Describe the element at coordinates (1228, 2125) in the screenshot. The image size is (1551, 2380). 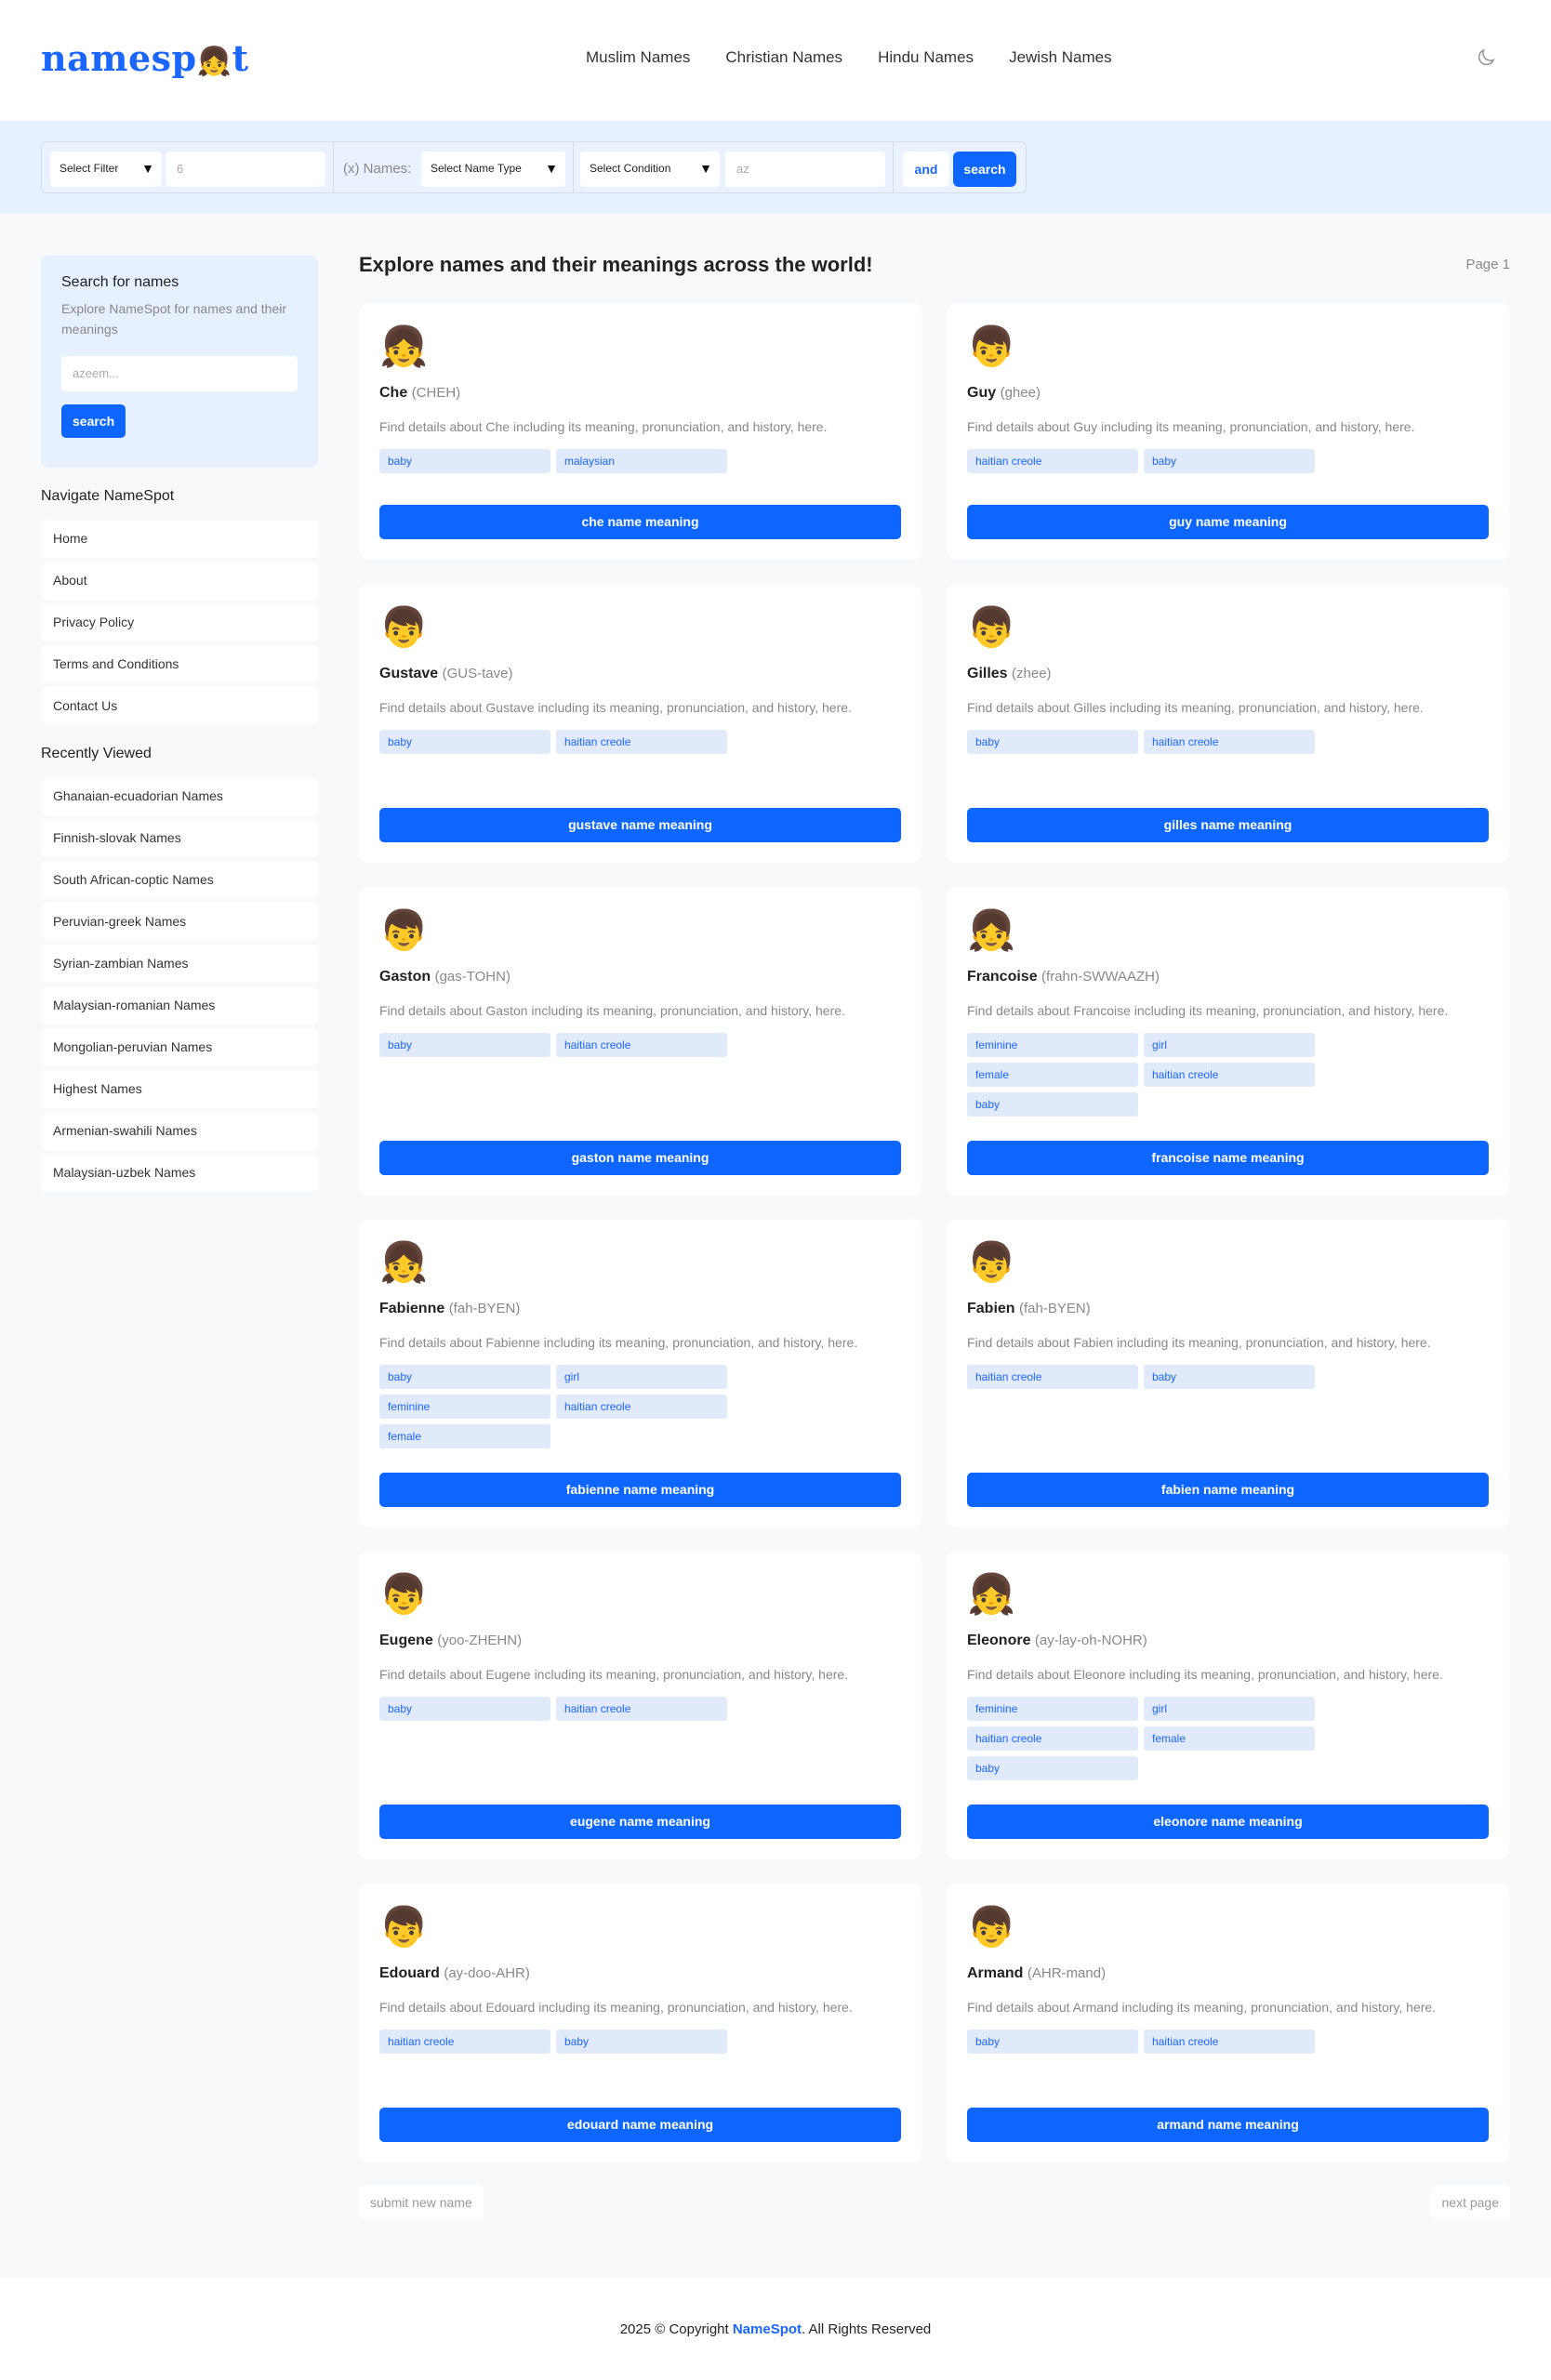
I see `name-meaning-button: armand name meaning` at that location.